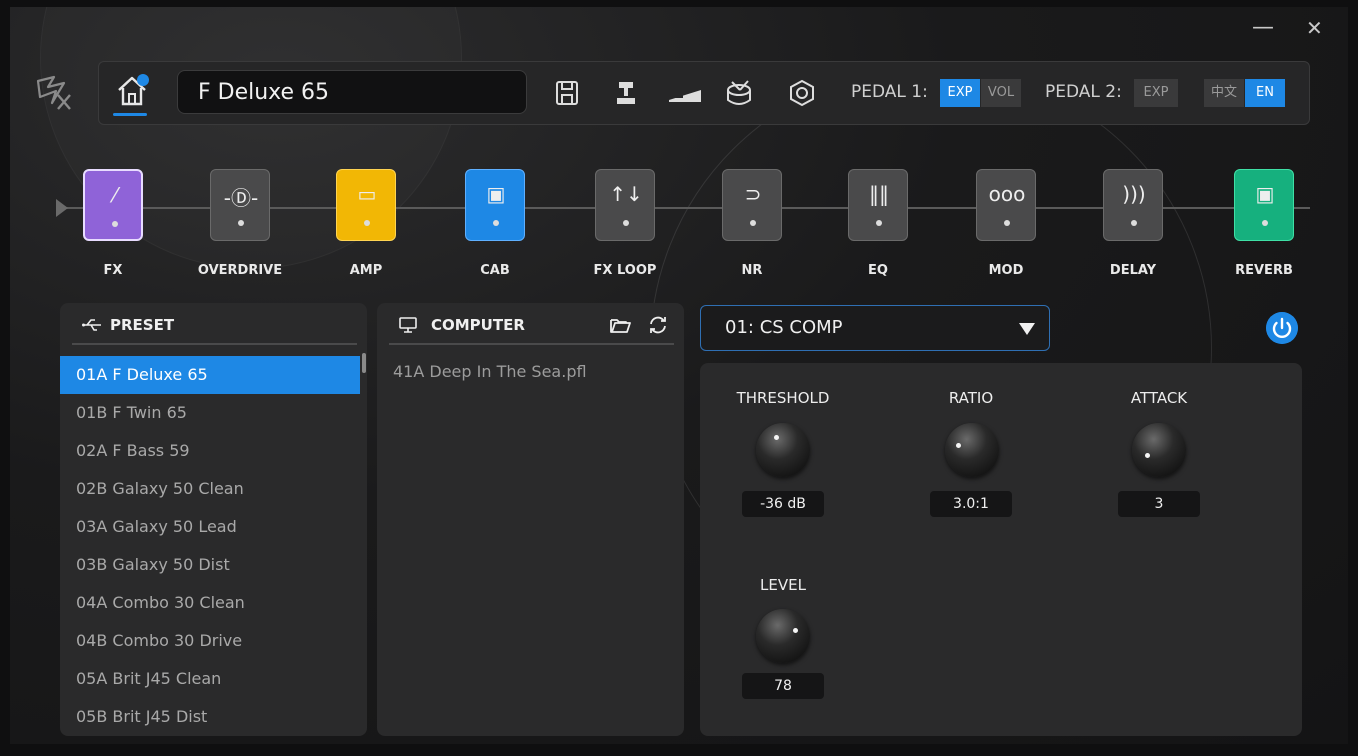 The image size is (1358, 756). What do you see at coordinates (971, 398) in the screenshot?
I see `knob-label-ratio: RATIO` at bounding box center [971, 398].